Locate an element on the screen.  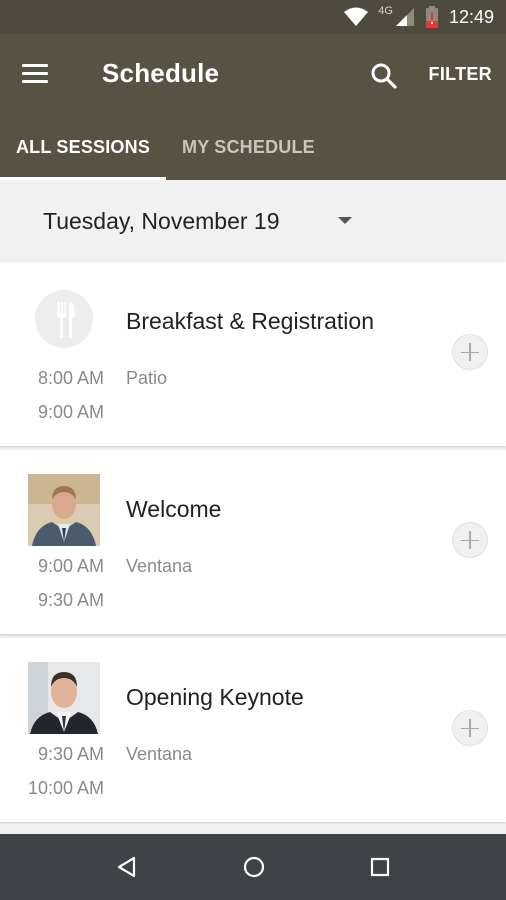
dropdown-arrow-icon is located at coordinates (345, 220).